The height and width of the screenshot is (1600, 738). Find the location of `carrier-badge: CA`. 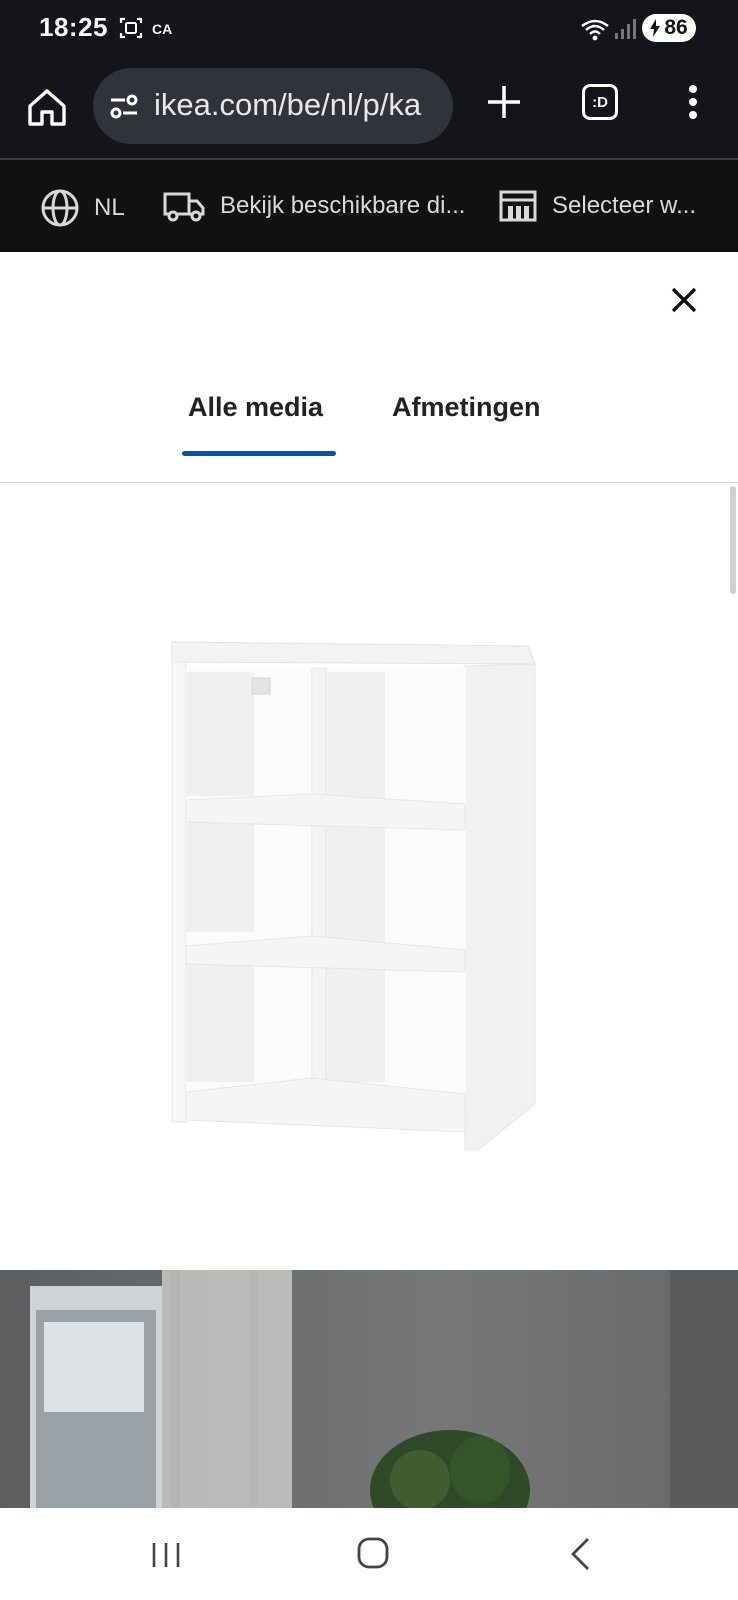

carrier-badge: CA is located at coordinates (162, 29).